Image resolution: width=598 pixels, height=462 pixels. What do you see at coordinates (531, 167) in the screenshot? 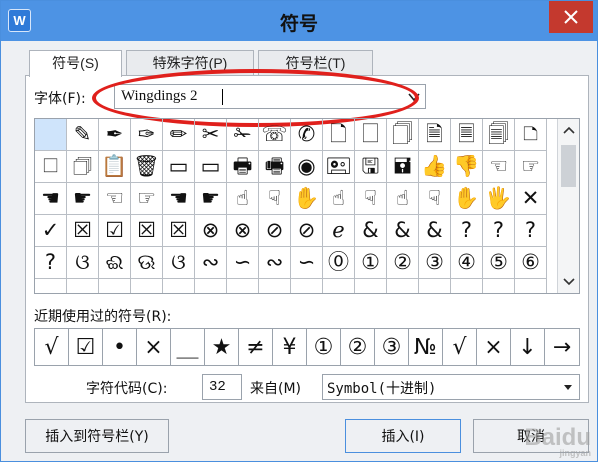
I see `symbol-cell: ☞` at bounding box center [531, 167].